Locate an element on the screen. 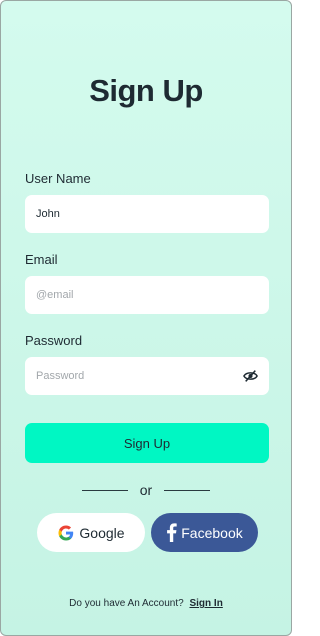 Image resolution: width=320 pixels, height=636 pixels. username-field-container is located at coordinates (147, 214).